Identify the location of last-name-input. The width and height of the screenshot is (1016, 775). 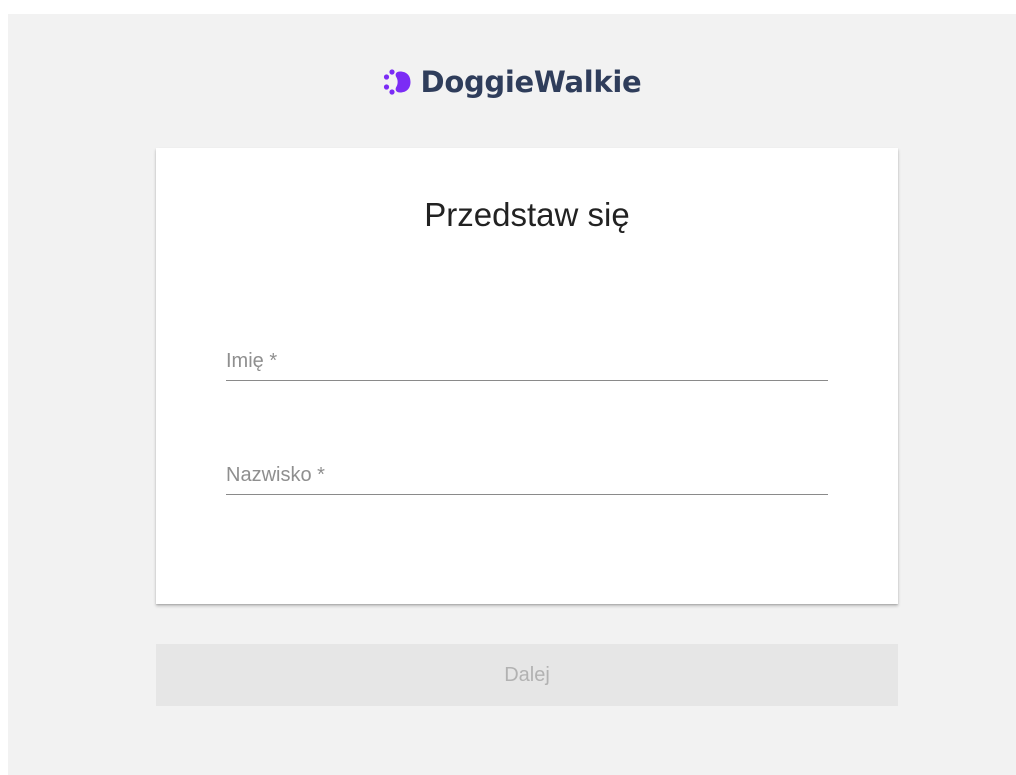
(527, 473).